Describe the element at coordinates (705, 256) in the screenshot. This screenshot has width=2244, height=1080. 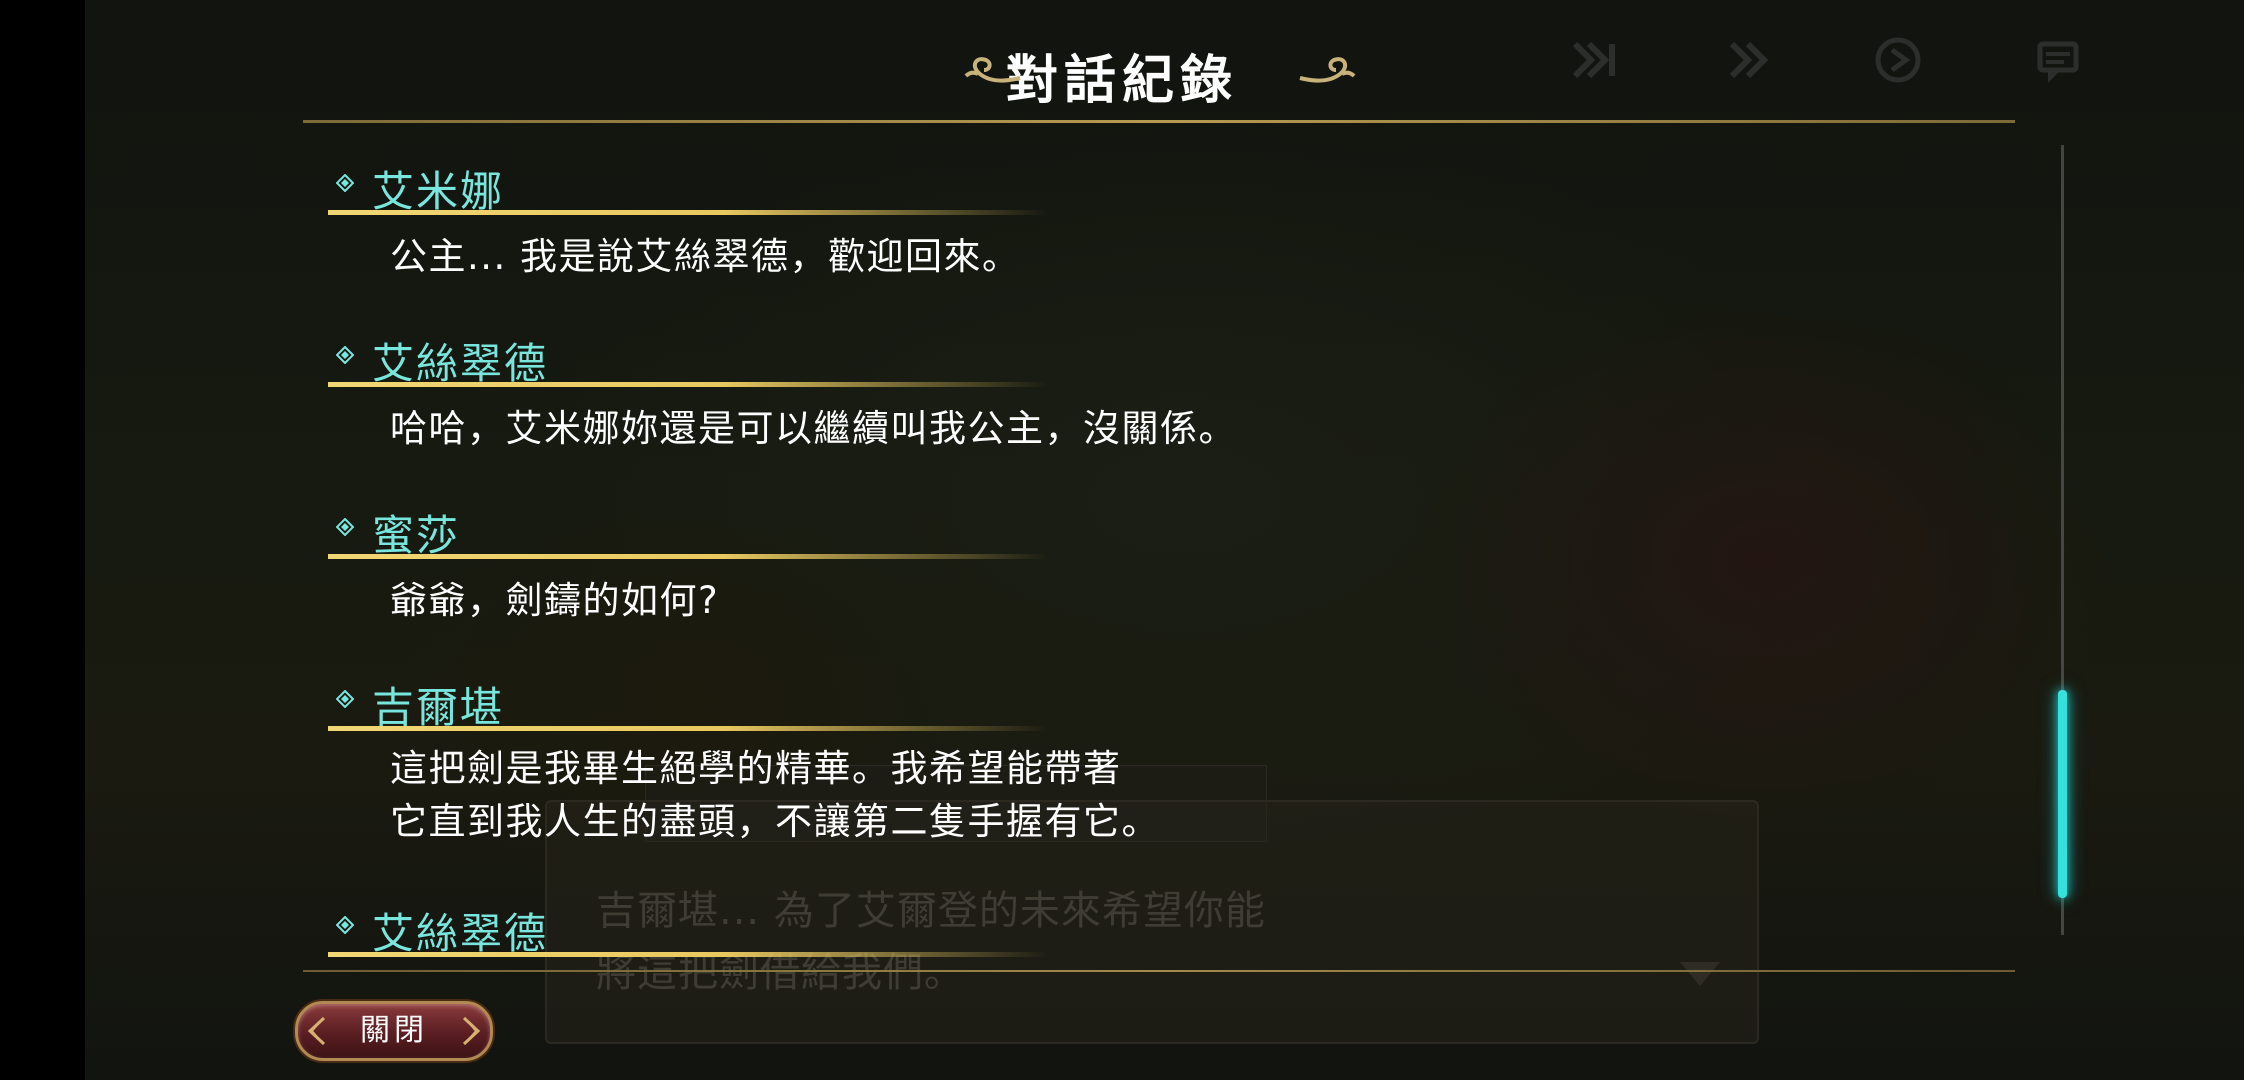
I see `dialogue-line: 公主... 我是說艾絲翠德，歡迎回來。` at that location.